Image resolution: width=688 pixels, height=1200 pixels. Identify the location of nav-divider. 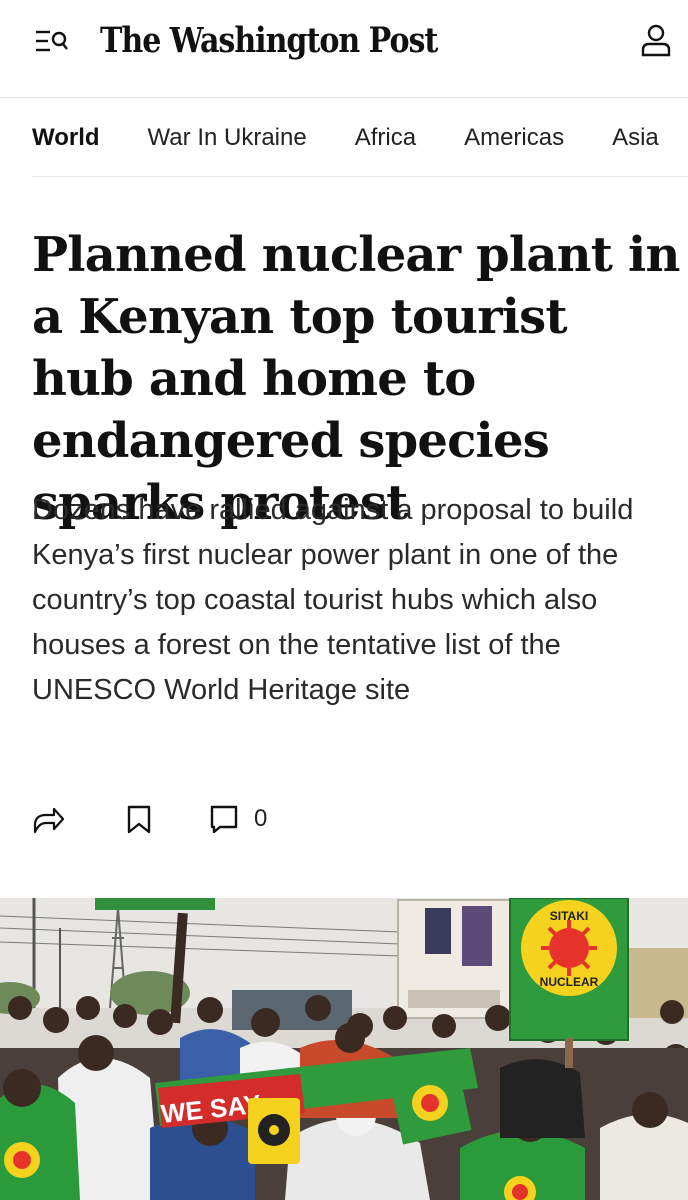
(360, 176).